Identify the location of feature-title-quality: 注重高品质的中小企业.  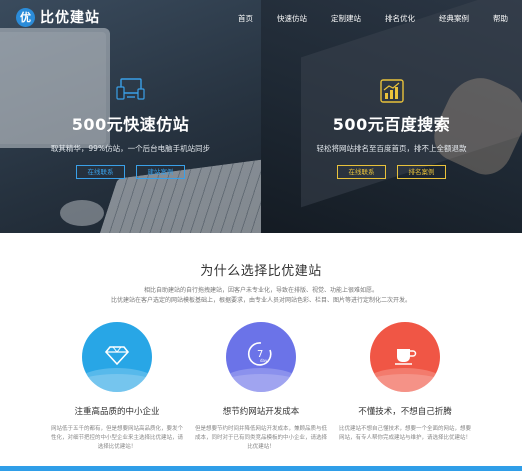
(117, 412).